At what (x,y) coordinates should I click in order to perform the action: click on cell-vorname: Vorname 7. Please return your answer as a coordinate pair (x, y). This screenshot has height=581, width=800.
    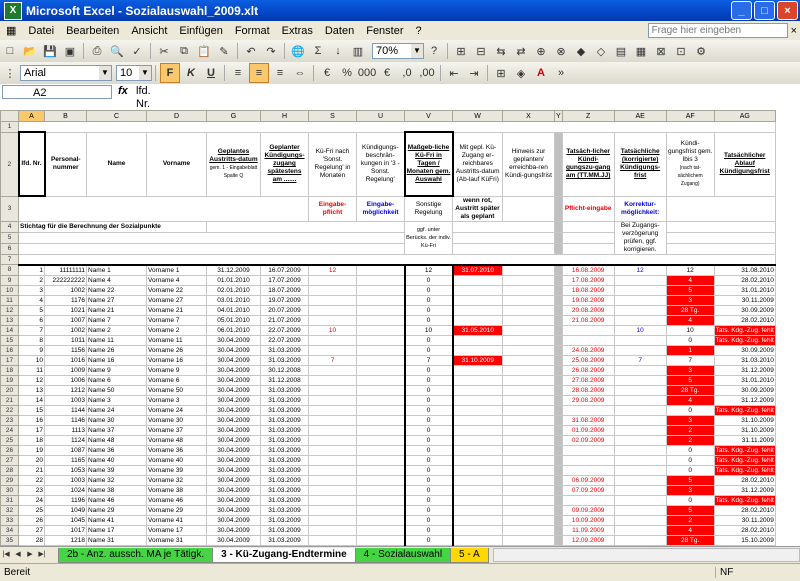
    Looking at the image, I should click on (176, 320).